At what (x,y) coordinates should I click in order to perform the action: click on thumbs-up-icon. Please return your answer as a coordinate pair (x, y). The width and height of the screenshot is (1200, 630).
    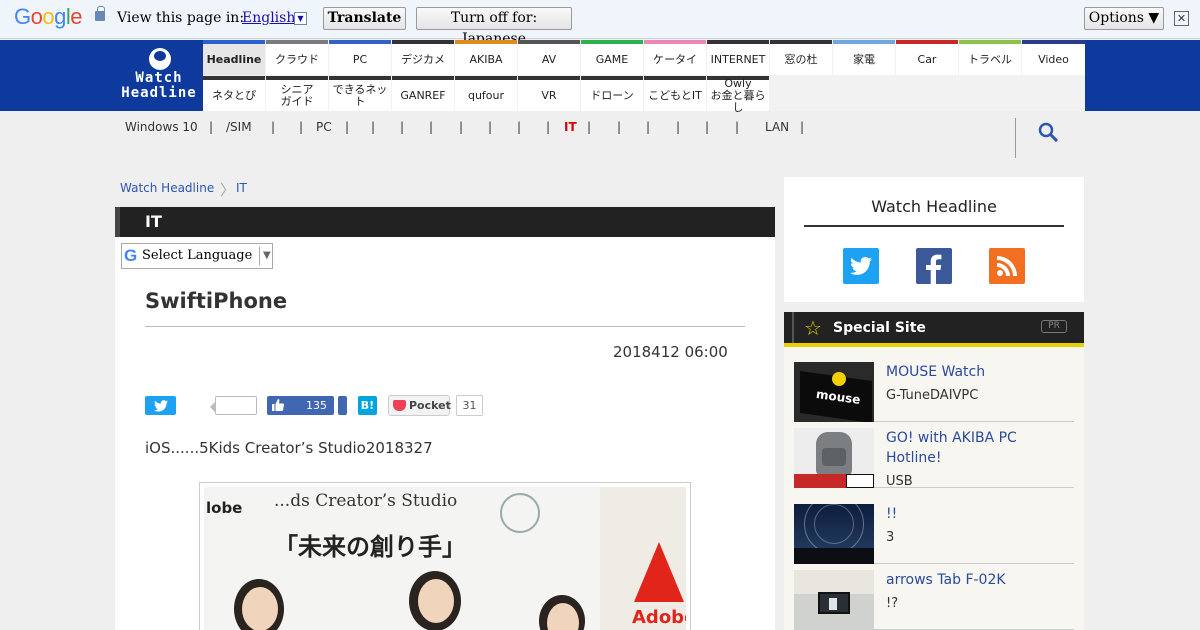
    Looking at the image, I should click on (278, 405).